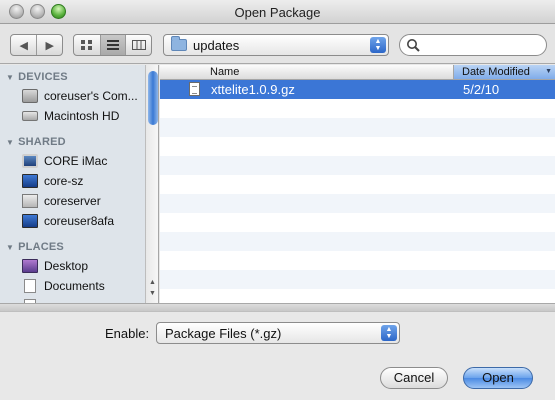 The image size is (555, 400). What do you see at coordinates (223, 333) in the screenshot?
I see `enable-filter-value: Package Files (*.gz)` at bounding box center [223, 333].